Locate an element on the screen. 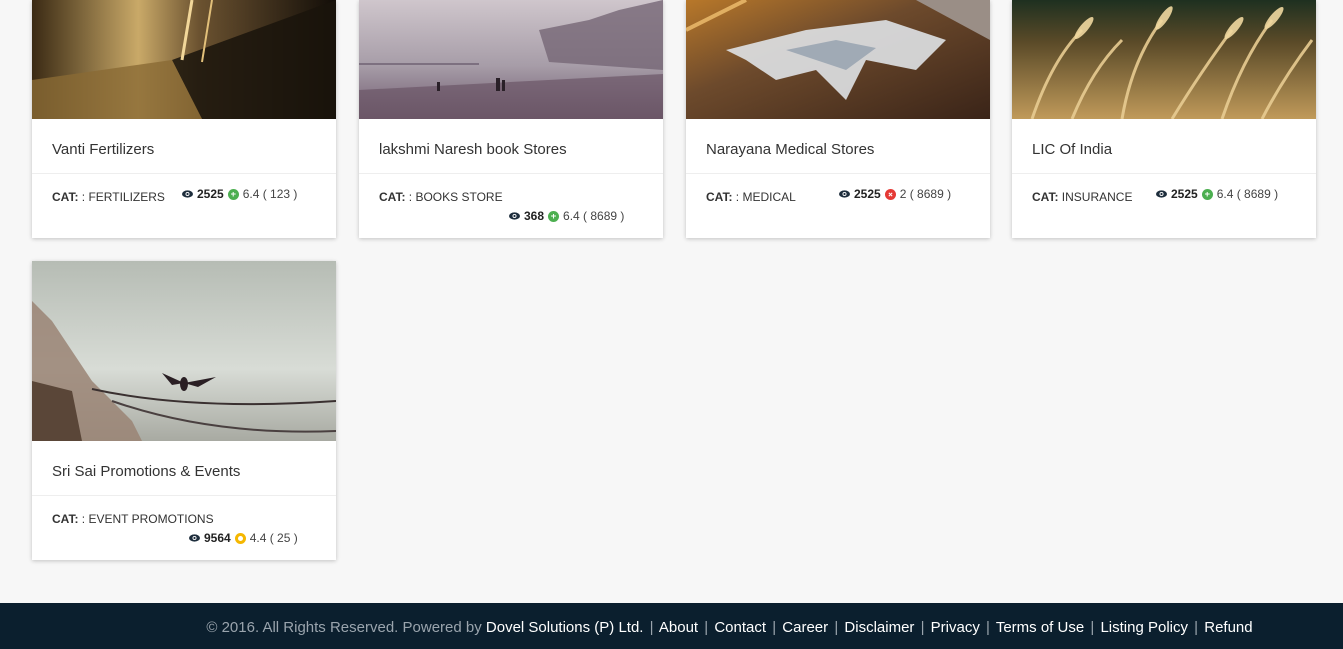 The width and height of the screenshot is (1343, 649). rating-text: 4.4 ( 25 ) is located at coordinates (273, 538).